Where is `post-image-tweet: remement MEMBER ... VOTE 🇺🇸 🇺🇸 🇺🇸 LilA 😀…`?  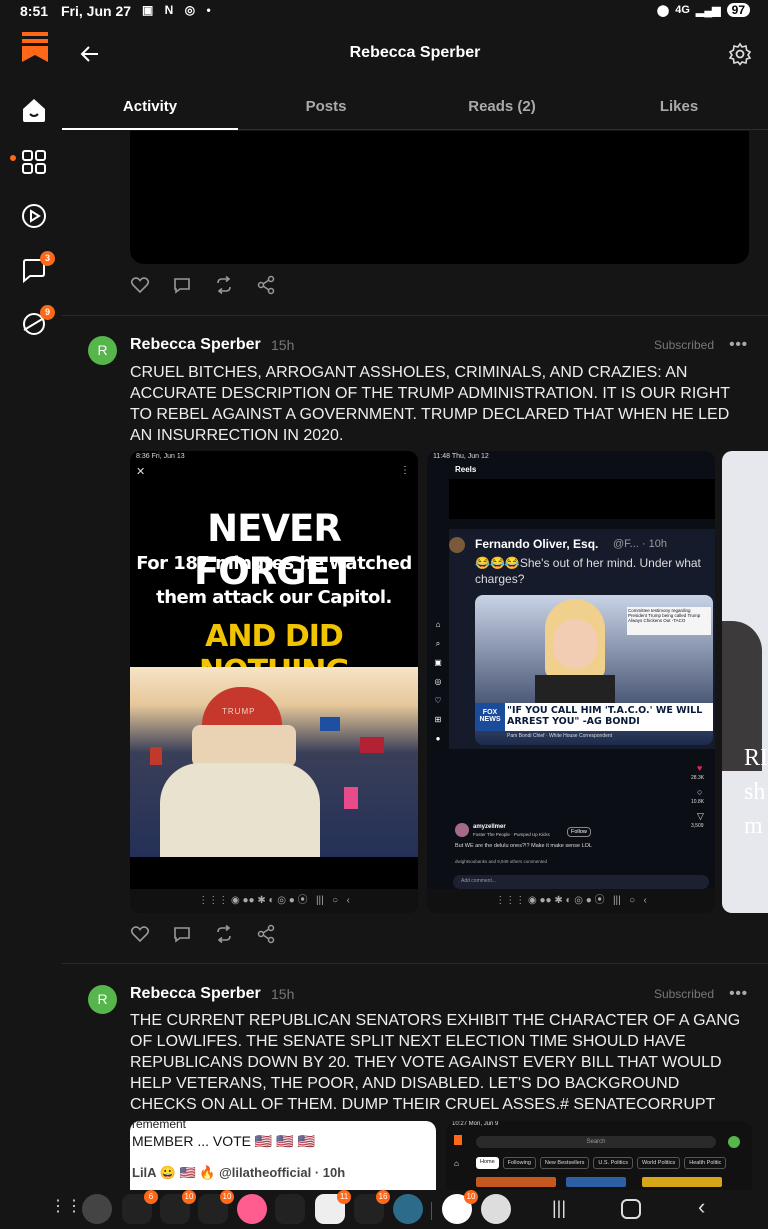
post-image-tweet: remement MEMBER ... VOTE 🇺🇸 🇺🇸 🇺🇸 LilA 😀… is located at coordinates (283, 1155).